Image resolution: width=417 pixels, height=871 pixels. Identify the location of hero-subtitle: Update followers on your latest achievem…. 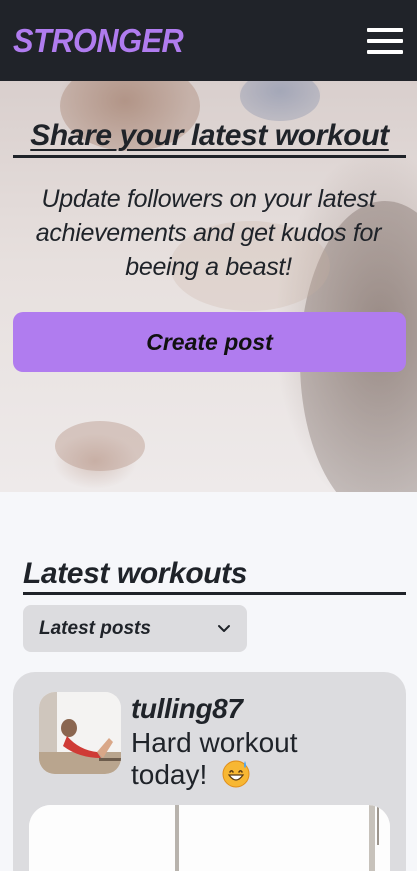
(208, 233).